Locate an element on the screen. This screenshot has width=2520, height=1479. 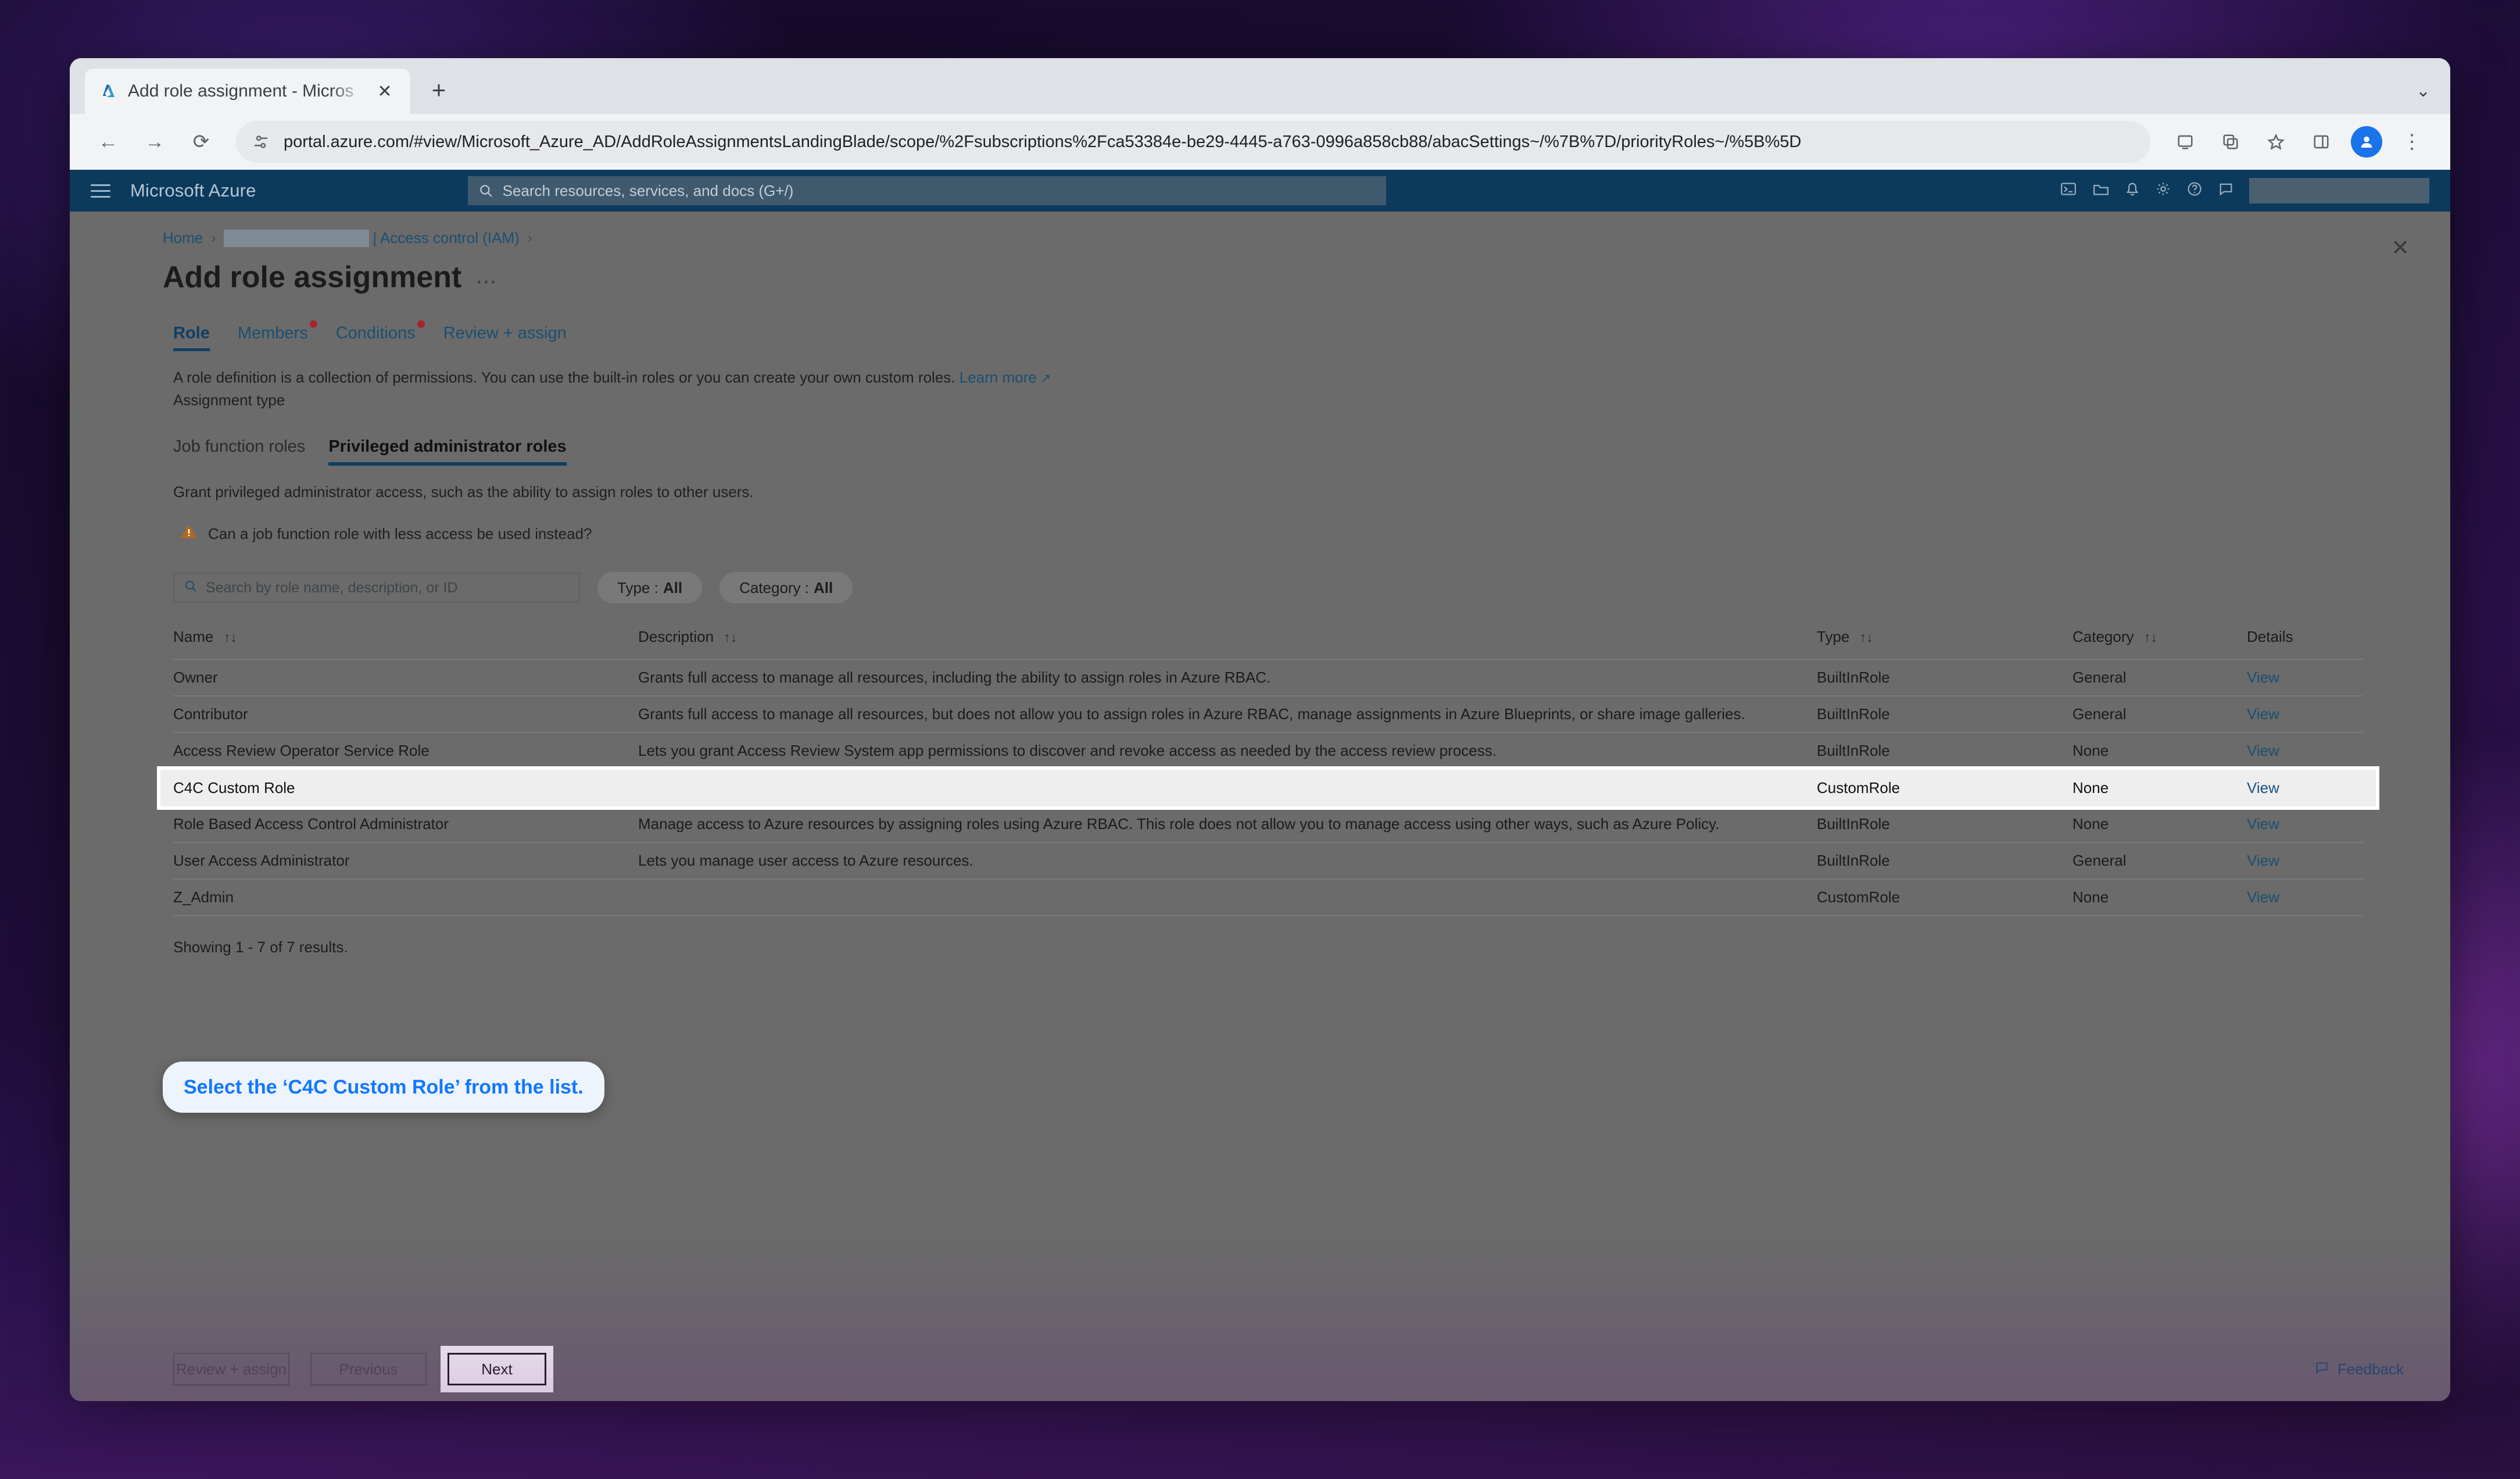
column-header-type: Type ↑↓ is located at coordinates (1944, 637).